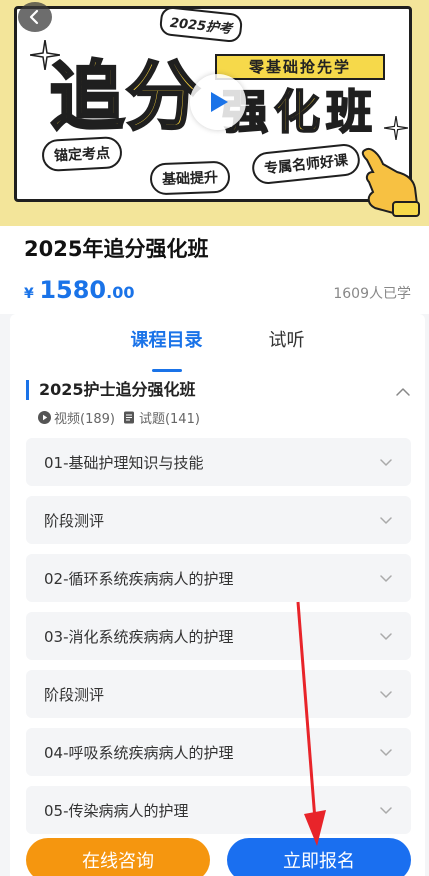 This screenshot has width=429, height=876. I want to click on course-price: ¥ 1580.00, so click(79, 290).